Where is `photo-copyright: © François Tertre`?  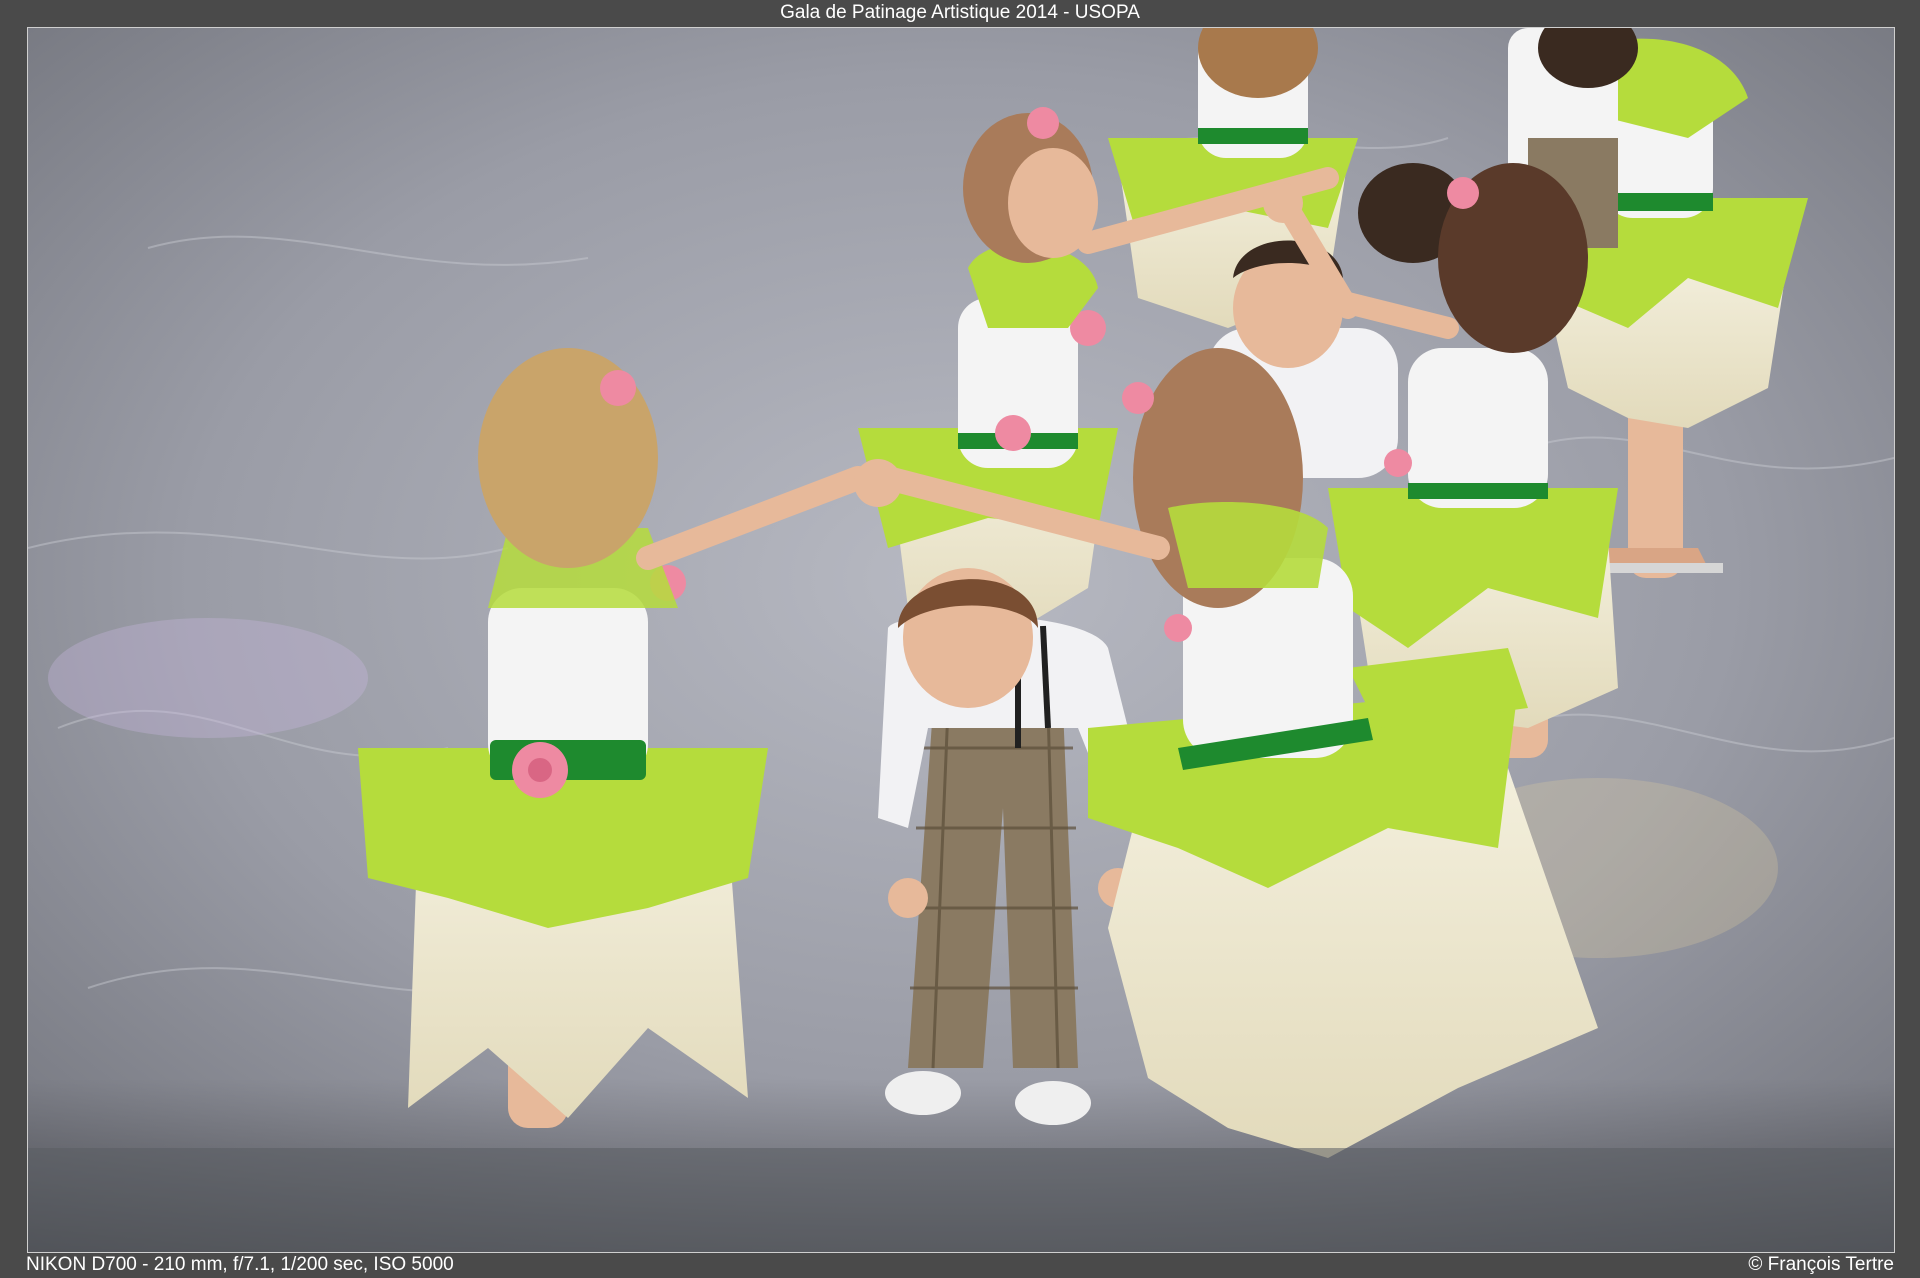 photo-copyright: © François Tertre is located at coordinates (1821, 1264).